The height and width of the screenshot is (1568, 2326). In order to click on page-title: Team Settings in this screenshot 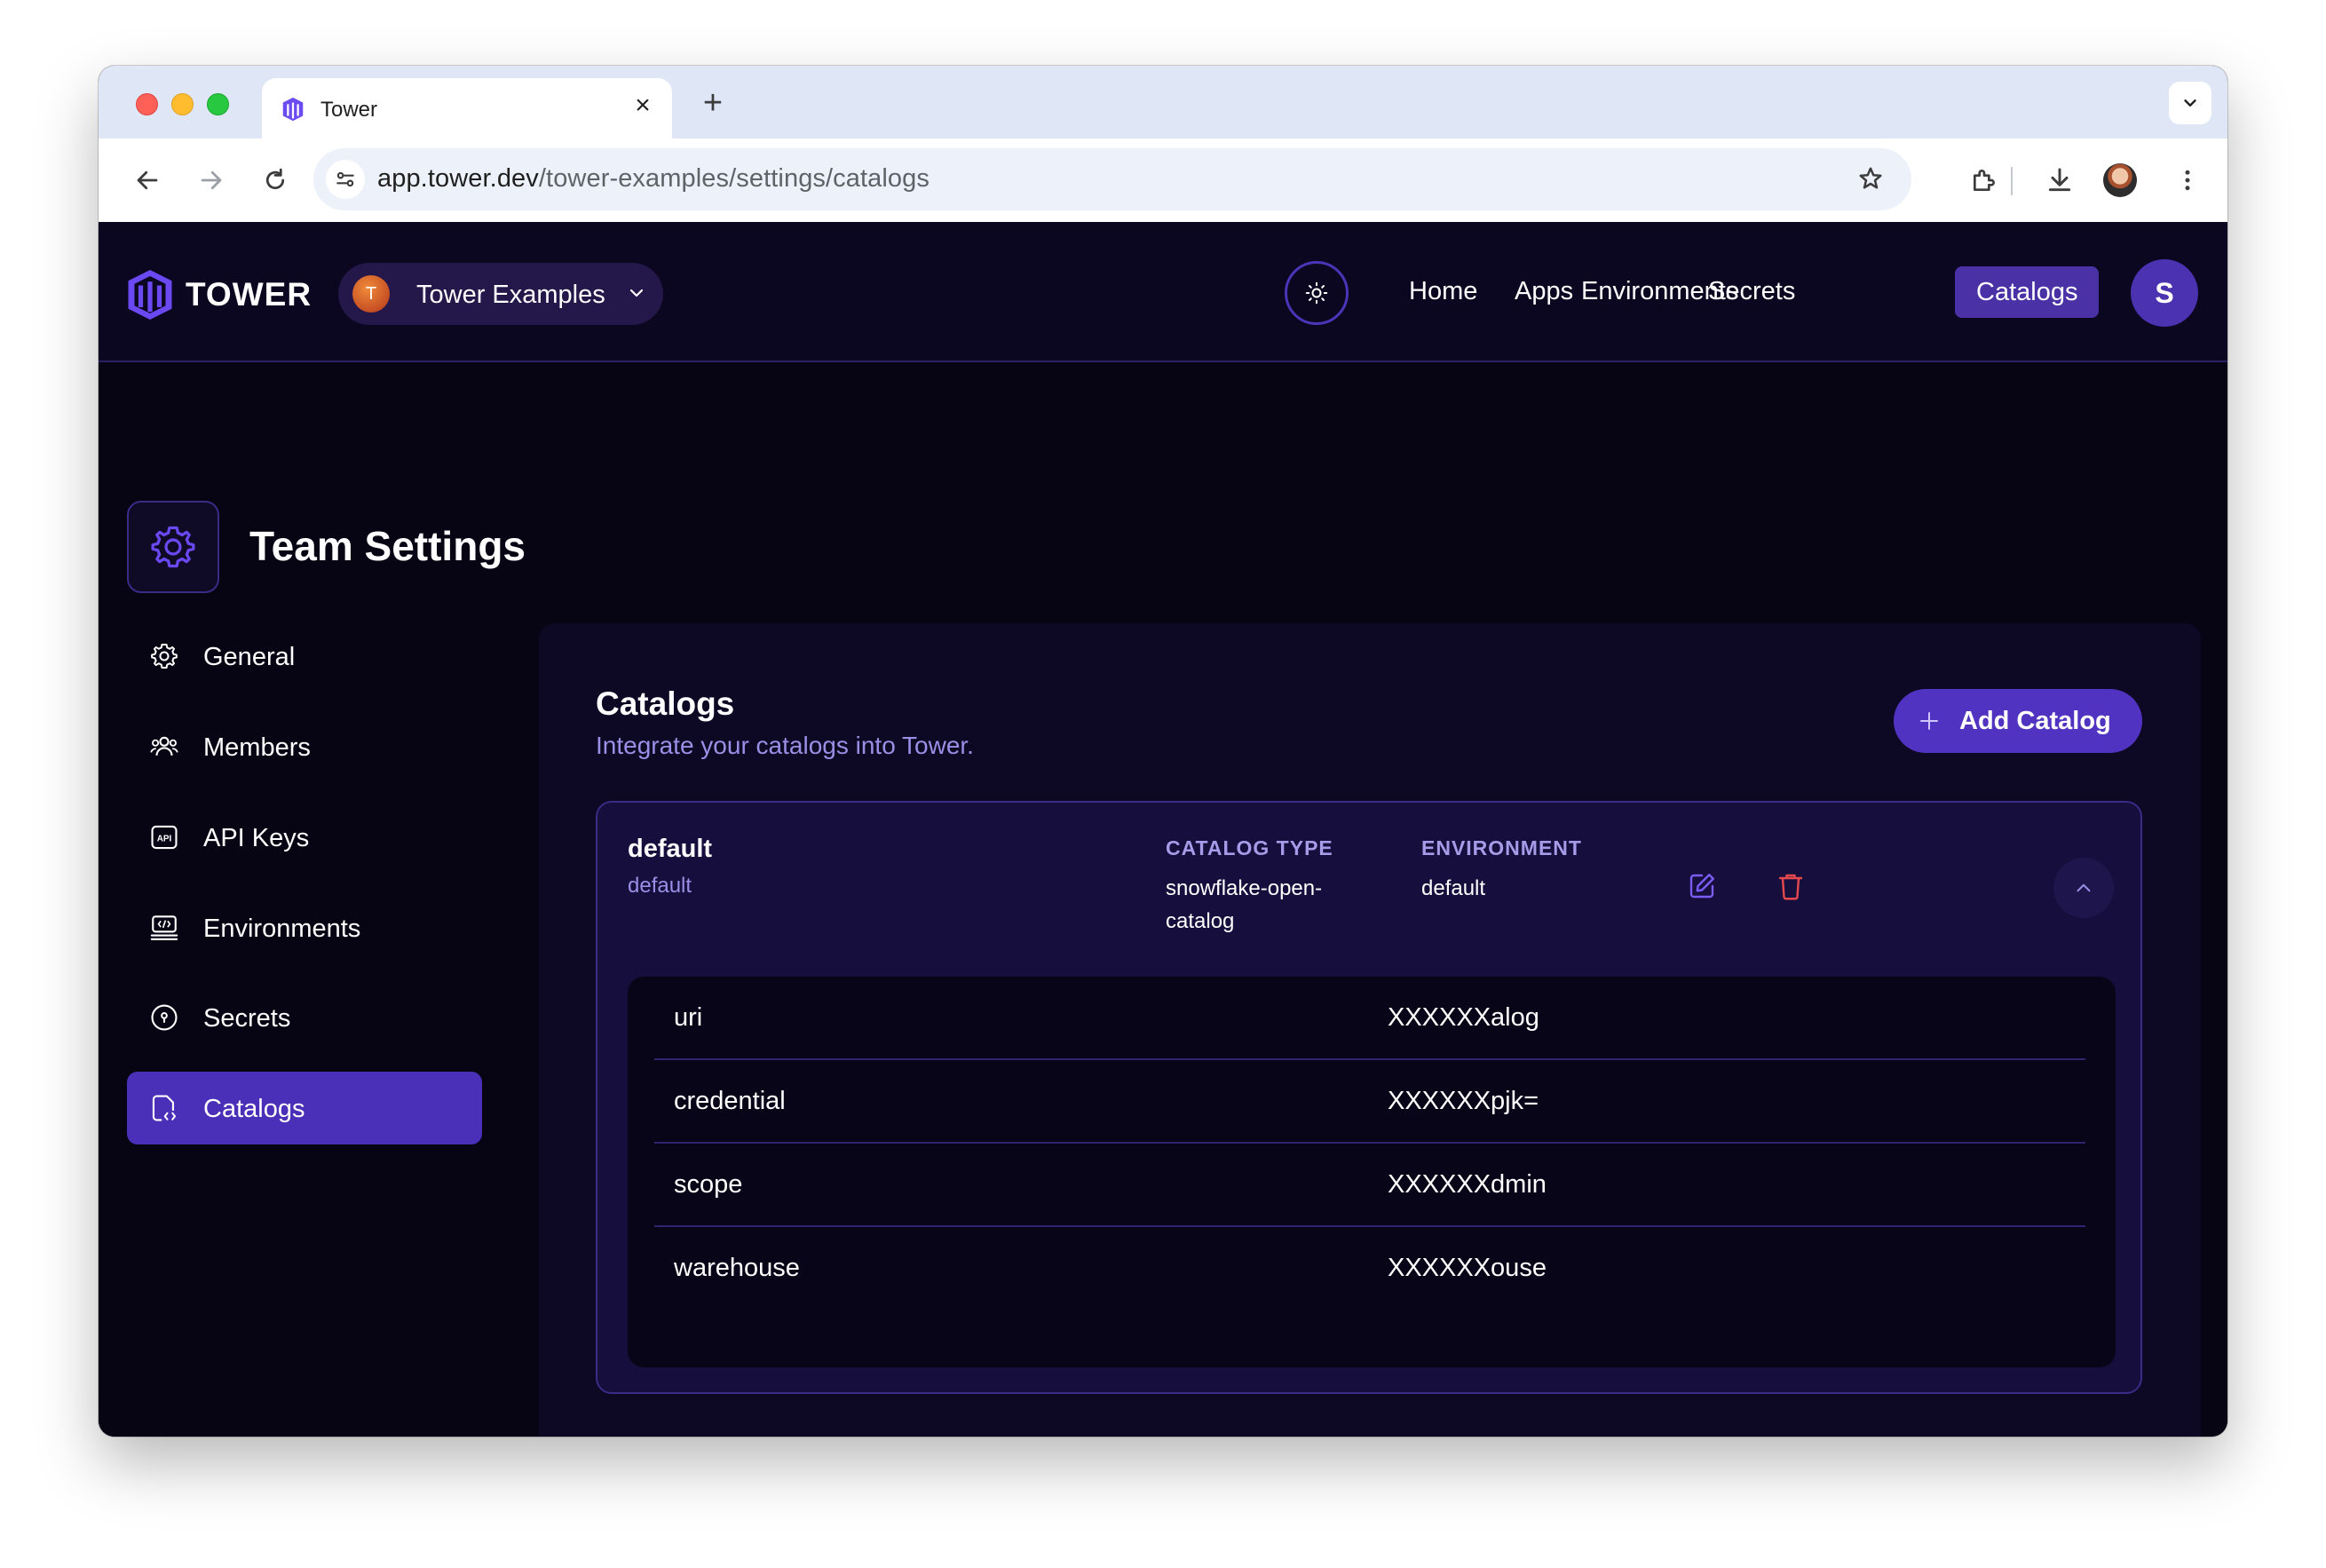, I will do `click(388, 546)`.